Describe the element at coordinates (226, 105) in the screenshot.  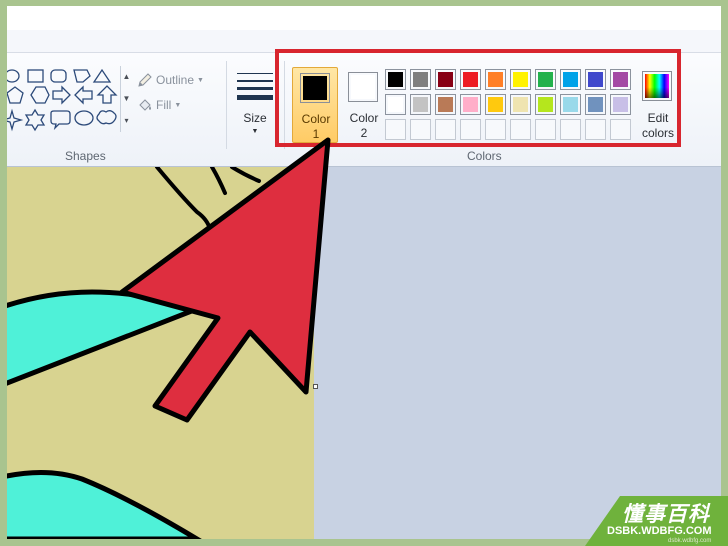
I see `ribbon-separator` at that location.